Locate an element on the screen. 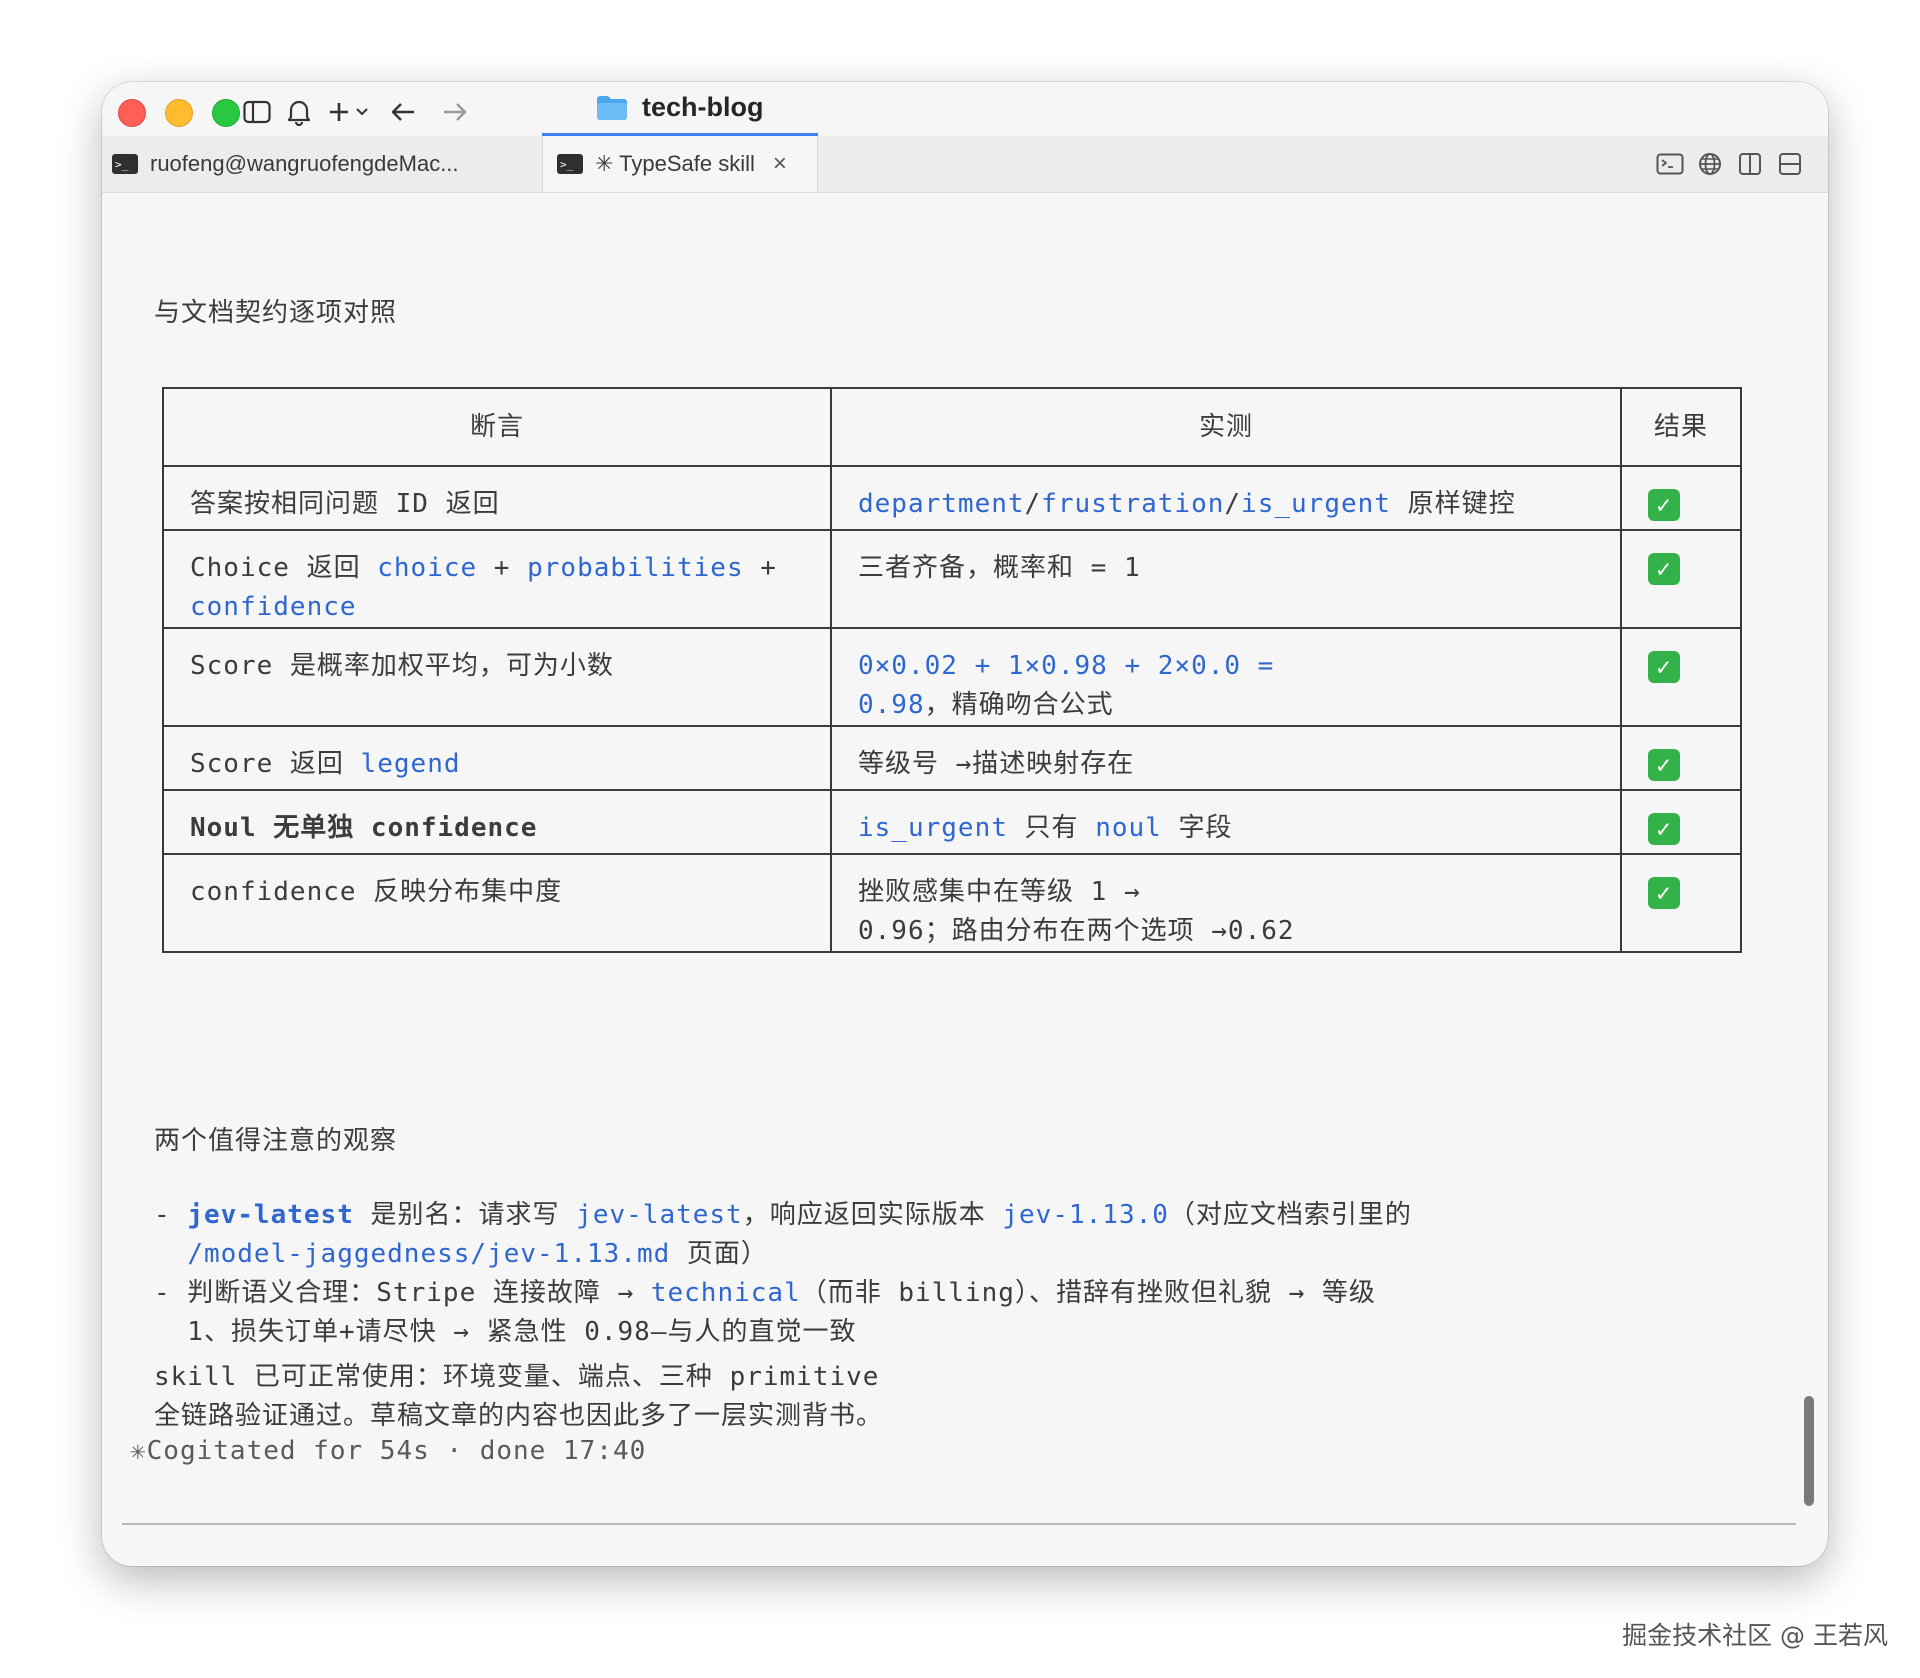 This screenshot has width=1920, height=1678. text-segment: Score 返回 is located at coordinates (275, 764).